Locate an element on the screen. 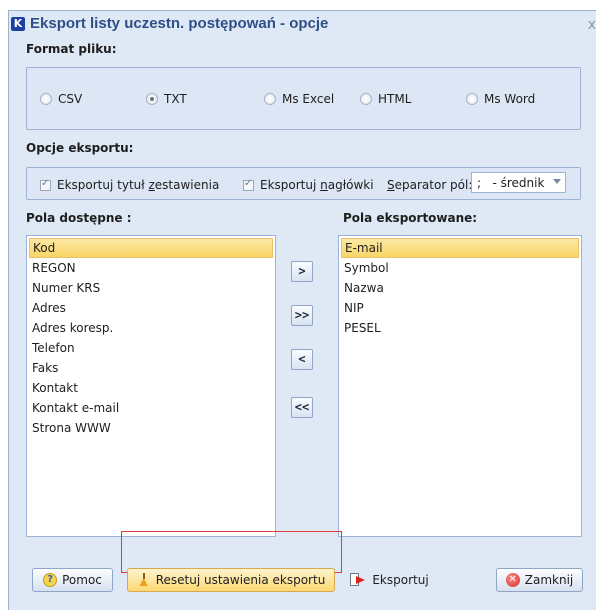 The height and width of the screenshot is (610, 596). export-button: Eksportuj is located at coordinates (389, 580).